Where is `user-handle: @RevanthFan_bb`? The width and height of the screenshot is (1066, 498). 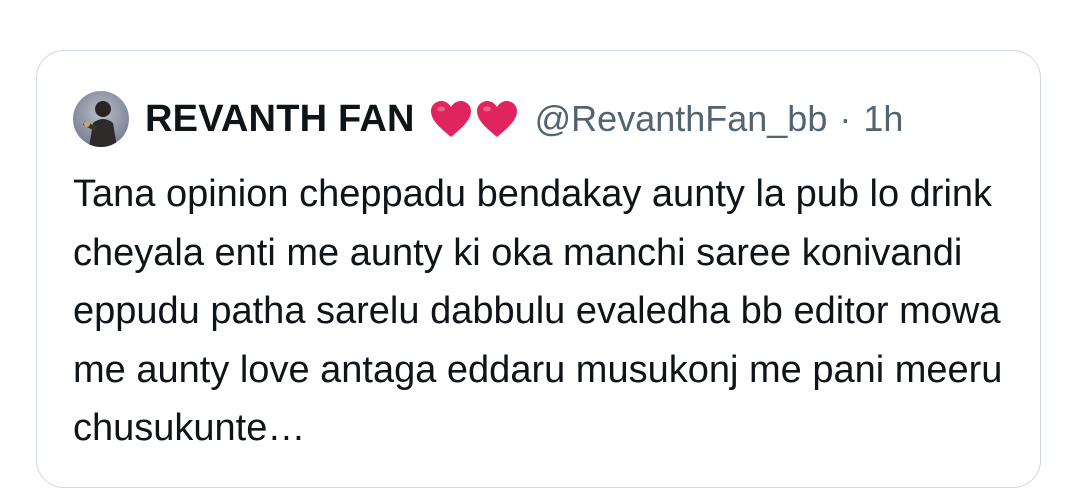
user-handle: @RevanthFan_bb is located at coordinates (681, 119).